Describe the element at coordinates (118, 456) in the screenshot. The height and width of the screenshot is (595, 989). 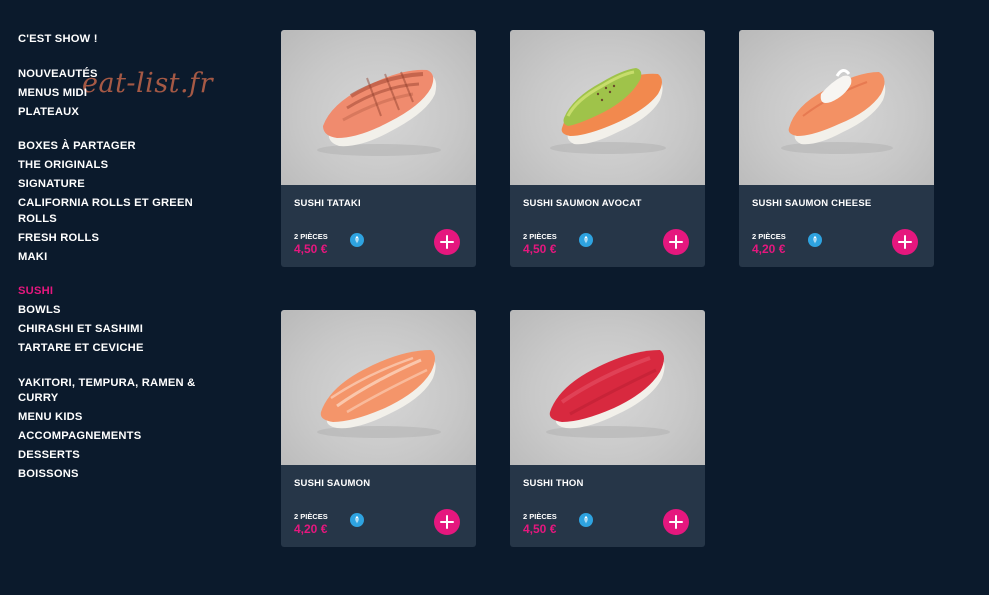
I see `nav-item-desserts: DESSERTS` at that location.